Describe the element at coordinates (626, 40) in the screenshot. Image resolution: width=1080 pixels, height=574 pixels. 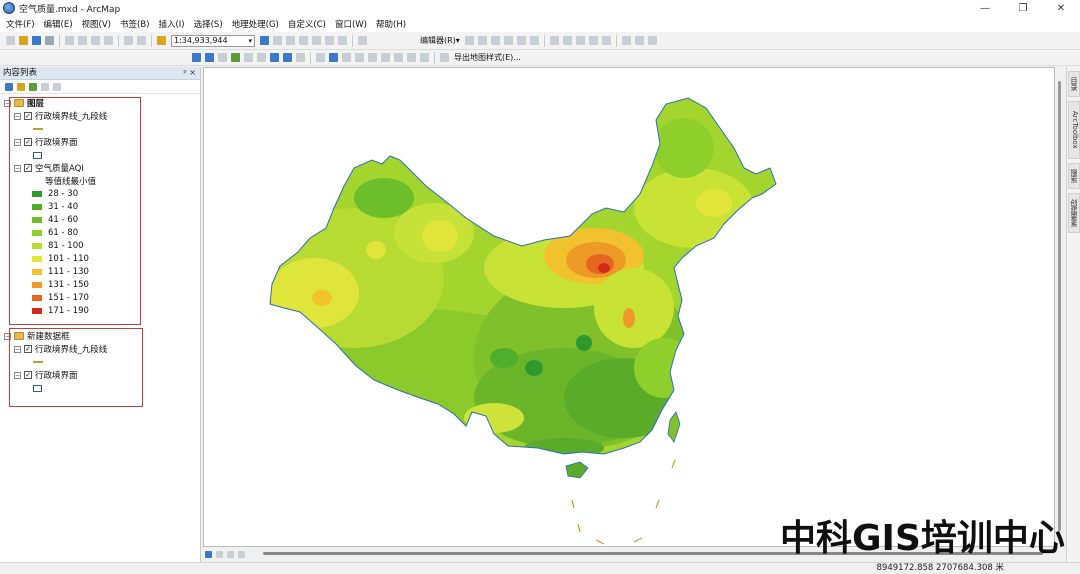
I see `attributes-icon` at that location.